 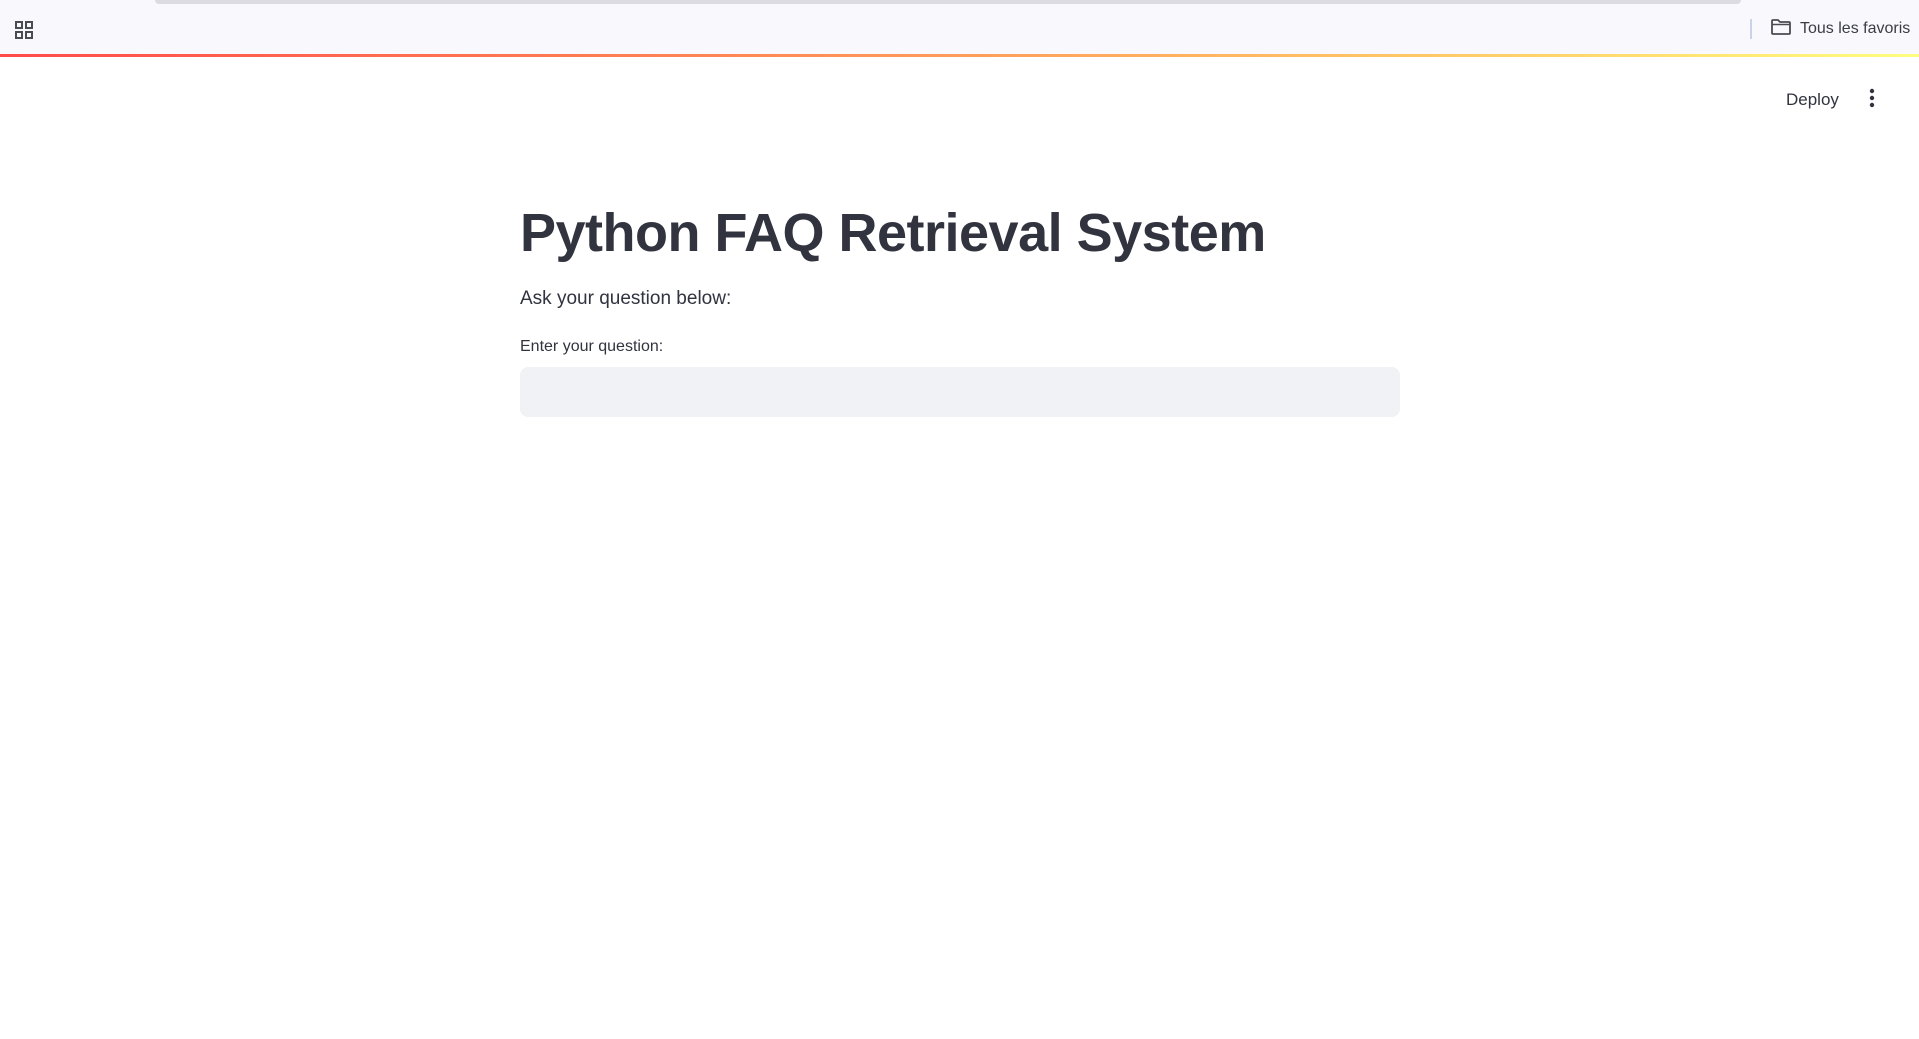 I want to click on main-menu-button, so click(x=1872, y=100).